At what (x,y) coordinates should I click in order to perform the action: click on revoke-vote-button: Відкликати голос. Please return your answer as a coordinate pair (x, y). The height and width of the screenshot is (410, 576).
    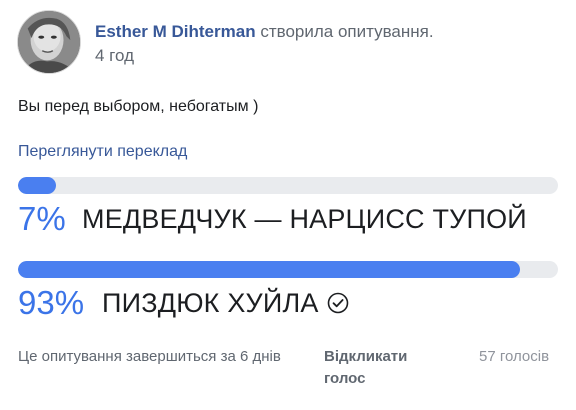
    Looking at the image, I should click on (384, 368).